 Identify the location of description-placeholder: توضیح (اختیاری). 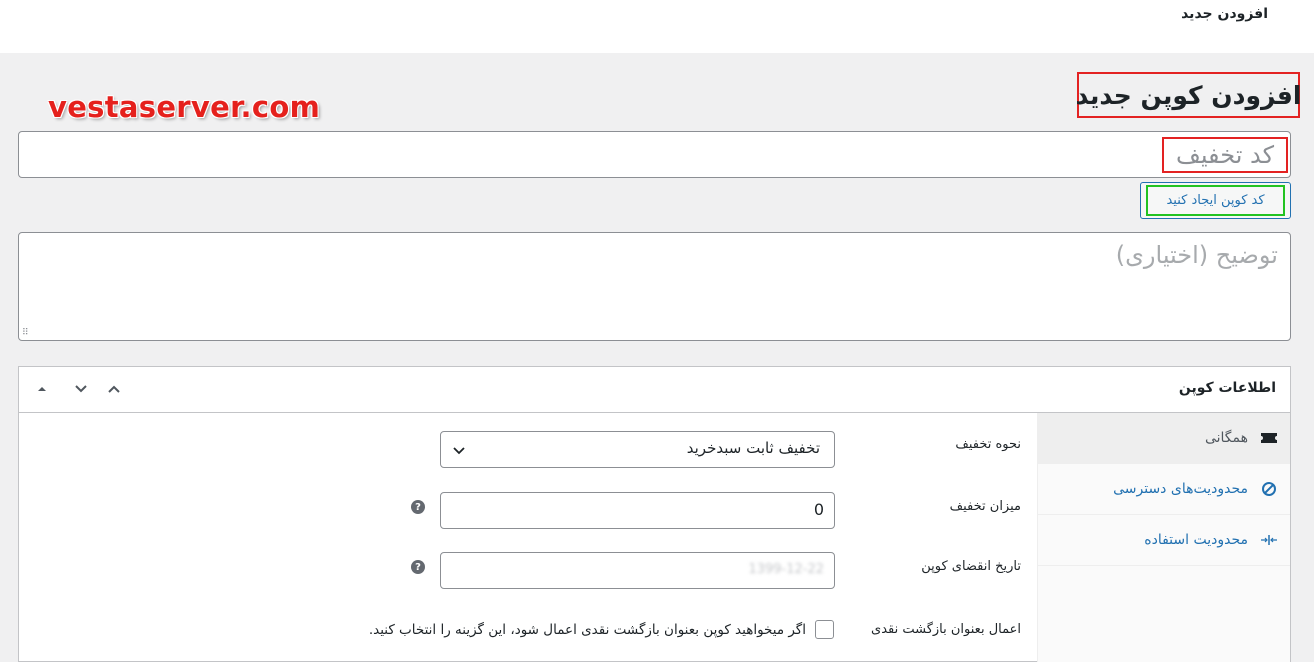
(1196, 255).